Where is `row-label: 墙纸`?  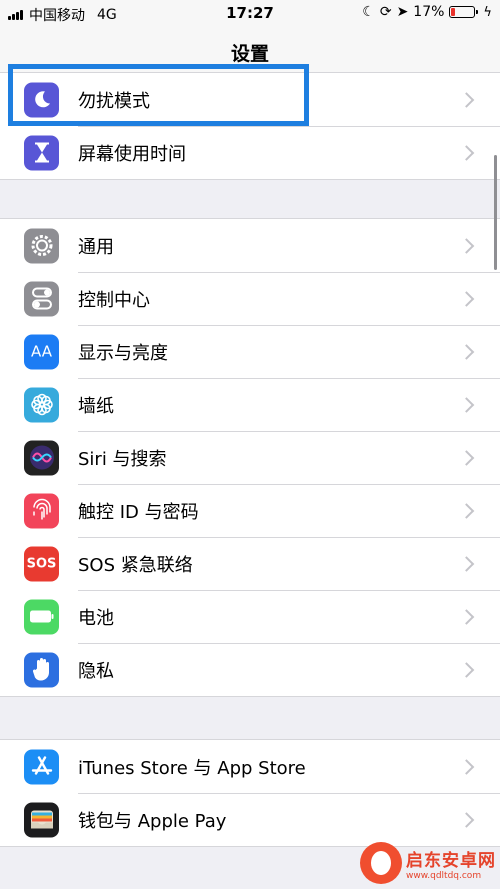 row-label: 墙纸 is located at coordinates (96, 406).